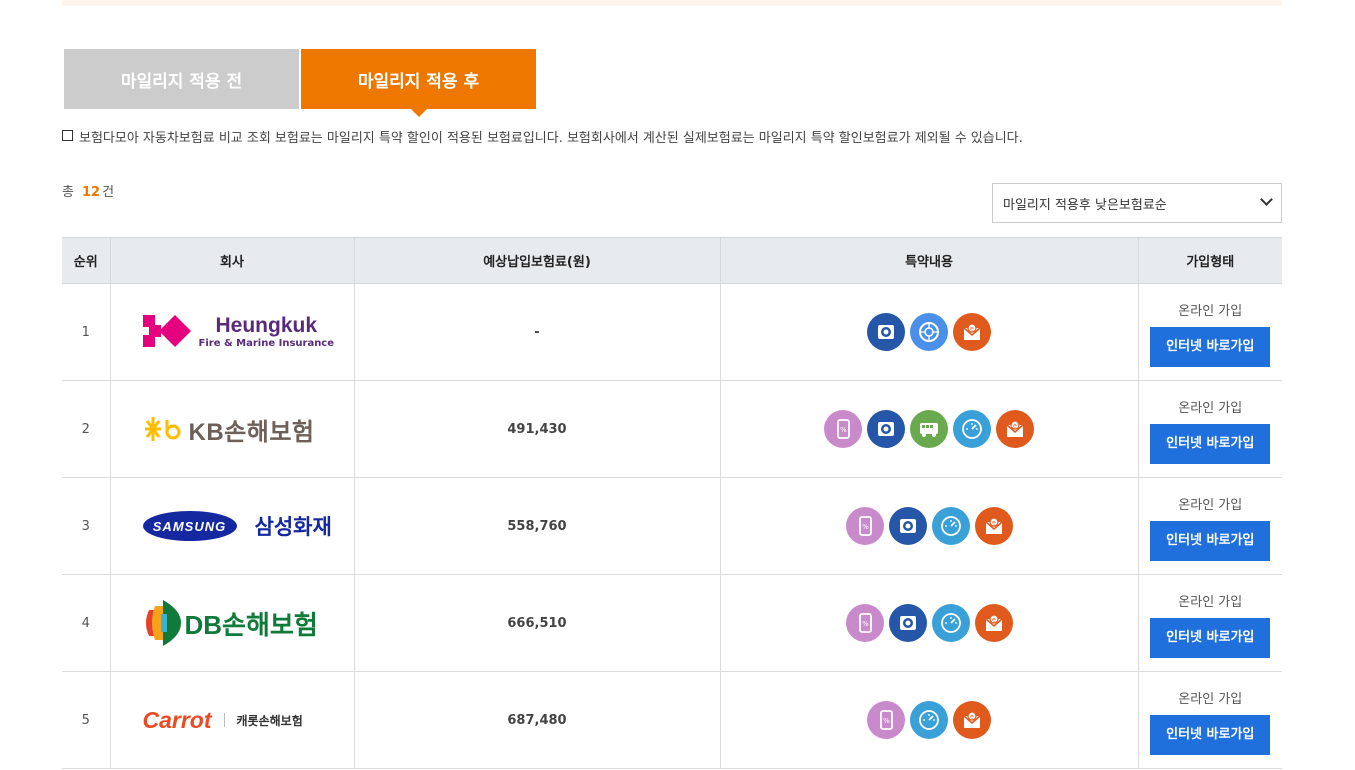 The height and width of the screenshot is (770, 1355). What do you see at coordinates (536, 623) in the screenshot?
I see `premium-cell: 666,510` at bounding box center [536, 623].